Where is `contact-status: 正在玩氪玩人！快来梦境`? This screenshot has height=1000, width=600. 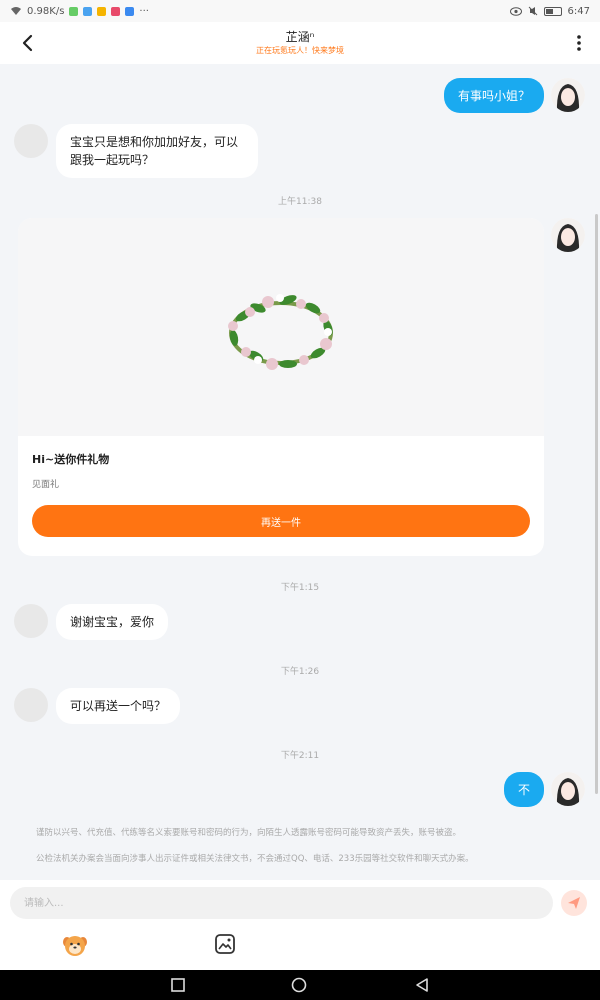 contact-status: 正在玩氪玩人！快来梦境 is located at coordinates (300, 50).